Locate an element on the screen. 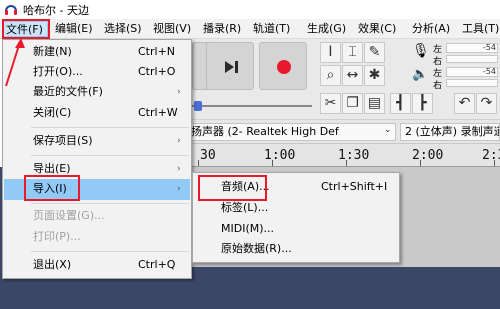 Image resolution: width=500 pixels, height=309 pixels. menu-analyze: 分析(A) is located at coordinates (431, 29).